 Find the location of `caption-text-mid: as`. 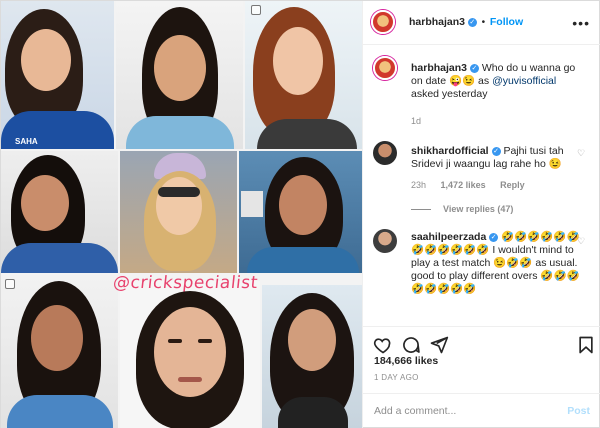

caption-text-mid: as is located at coordinates (484, 81).